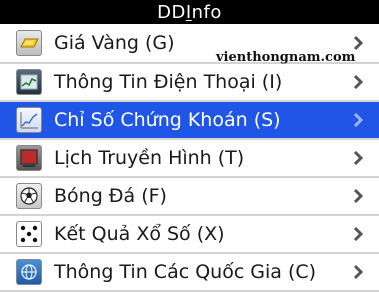  I want to click on app-title-prefix: DD, so click(171, 12).